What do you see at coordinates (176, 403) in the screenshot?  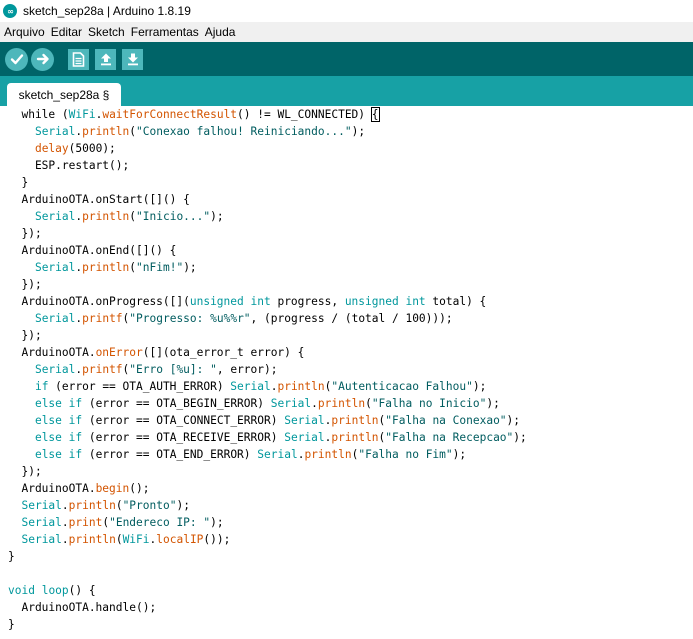 I see `code-token: (error == OTA_BEGIN_ERROR)` at bounding box center [176, 403].